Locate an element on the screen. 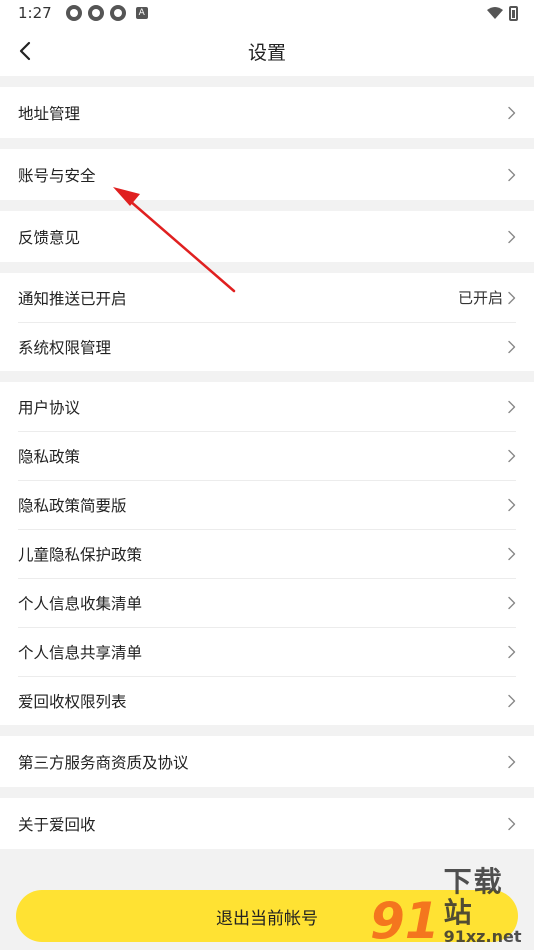  settings-row-label: 儿童隐私保护政策 is located at coordinates (80, 554).